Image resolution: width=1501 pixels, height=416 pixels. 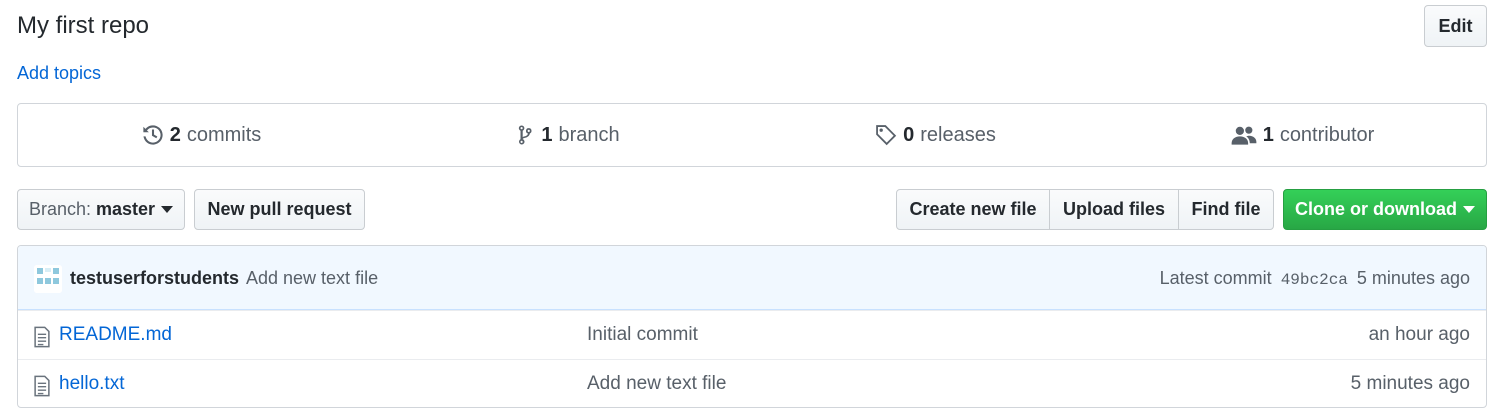 I want to click on branch-select-button: Branch: master, so click(x=101, y=209).